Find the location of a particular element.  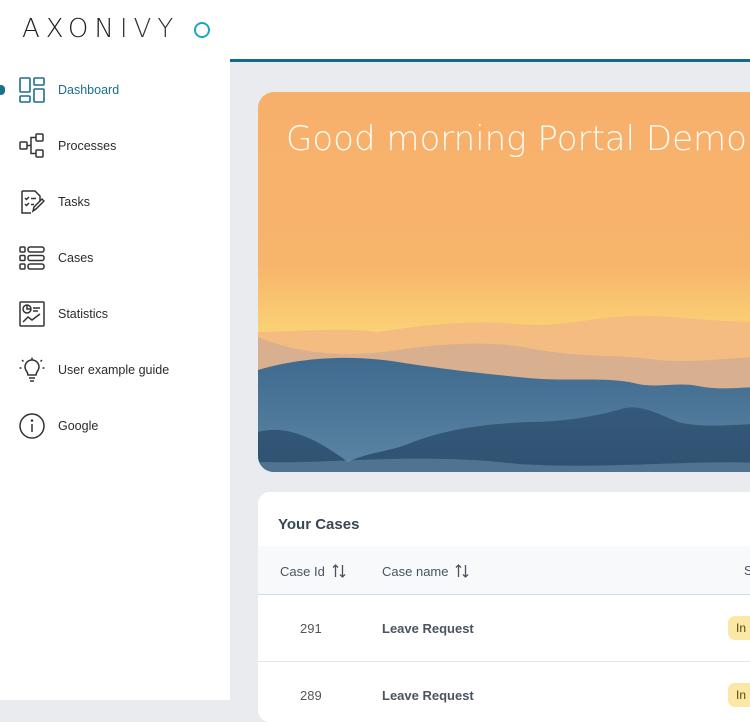

sidebar-item-cases: Cases is located at coordinates (115, 258).